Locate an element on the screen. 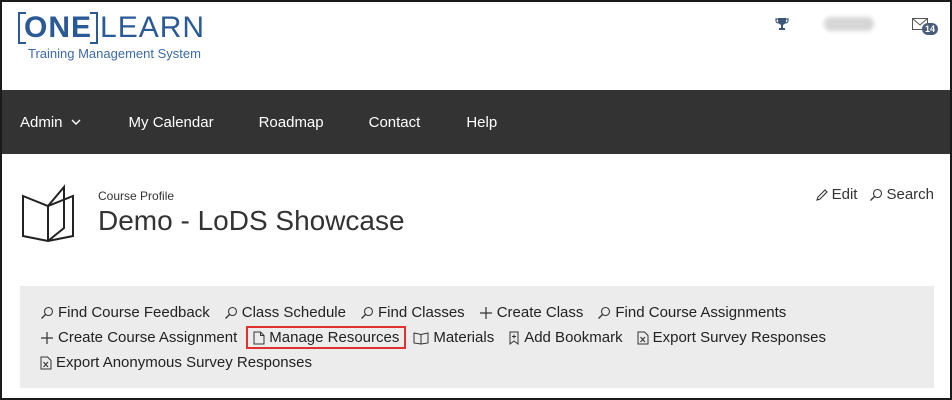 This screenshot has height=400, width=952. page-title: Demo - LoDS Showcase is located at coordinates (251, 220).